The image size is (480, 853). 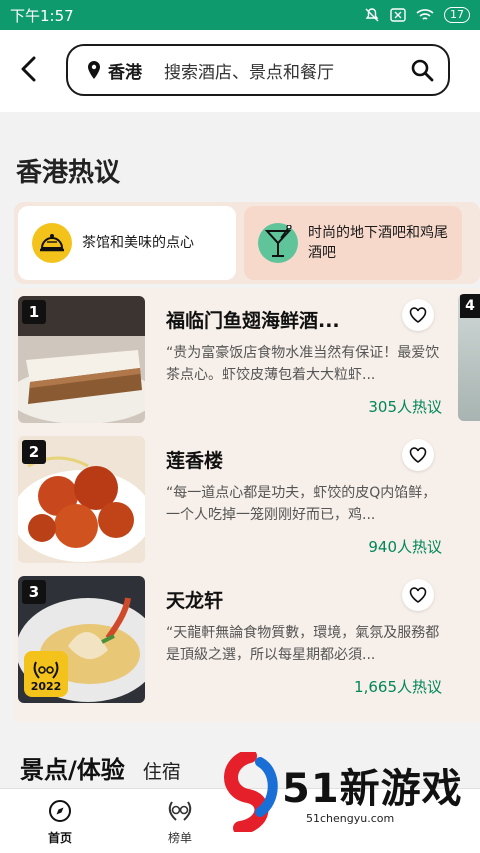 What do you see at coordinates (34, 312) in the screenshot?
I see `rank-badge: 1` at bounding box center [34, 312].